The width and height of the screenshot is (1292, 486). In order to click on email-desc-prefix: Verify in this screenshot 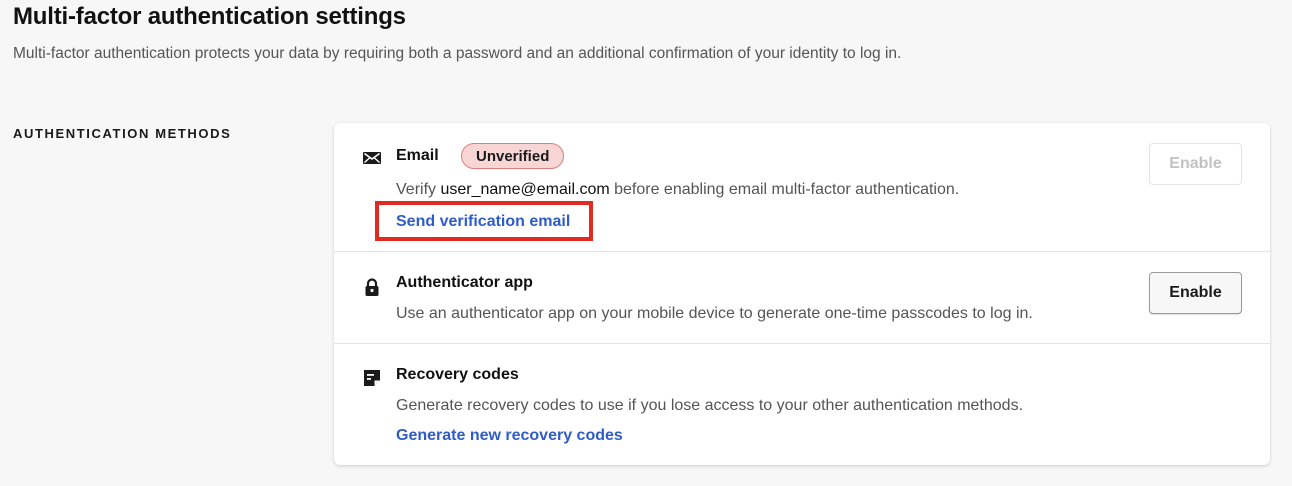, I will do `click(418, 189)`.